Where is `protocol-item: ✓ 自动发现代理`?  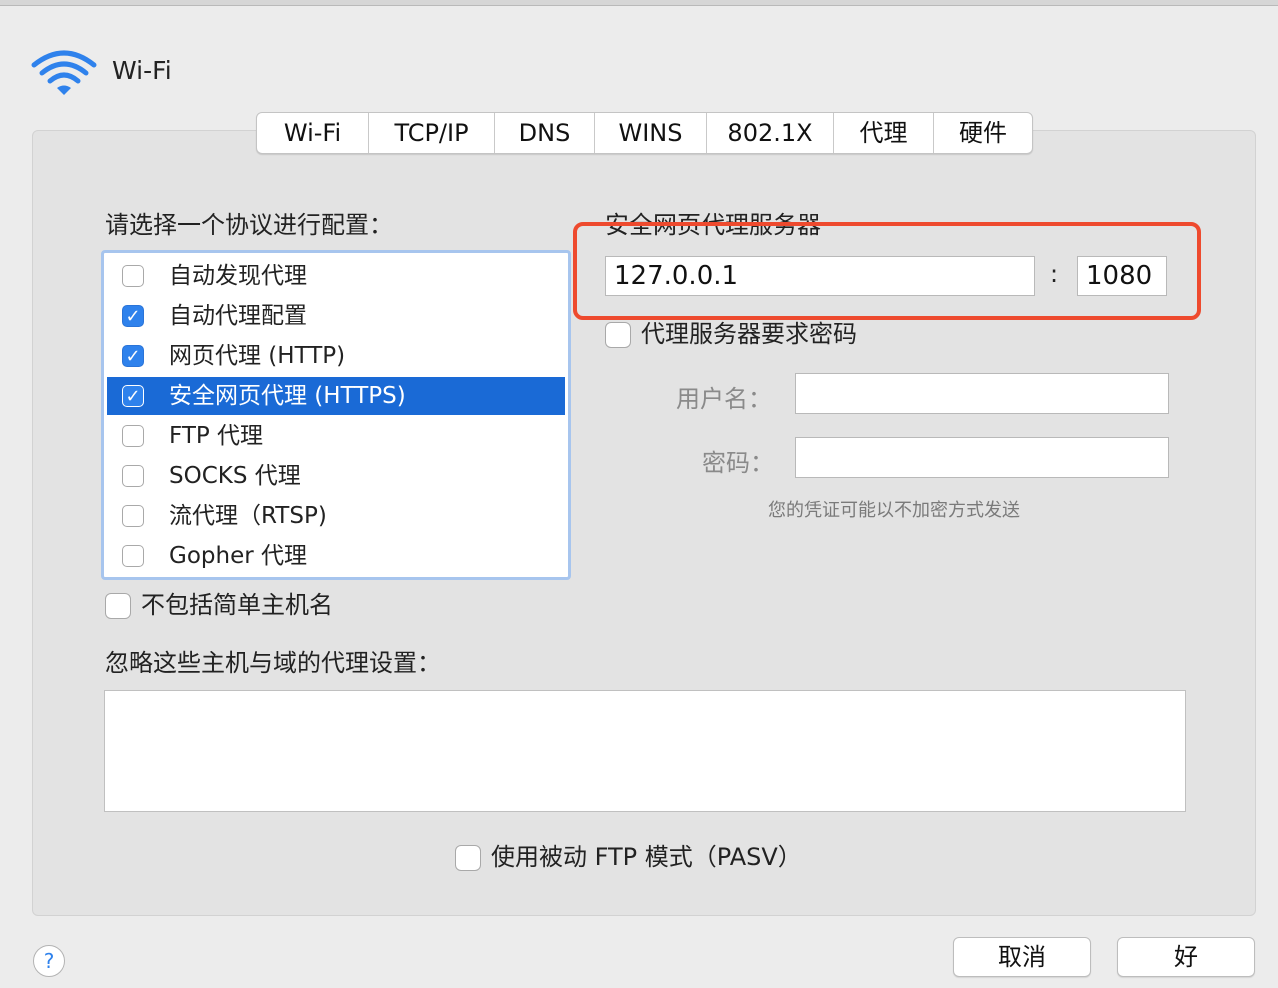 protocol-item: ✓ 自动发现代理 is located at coordinates (336, 276).